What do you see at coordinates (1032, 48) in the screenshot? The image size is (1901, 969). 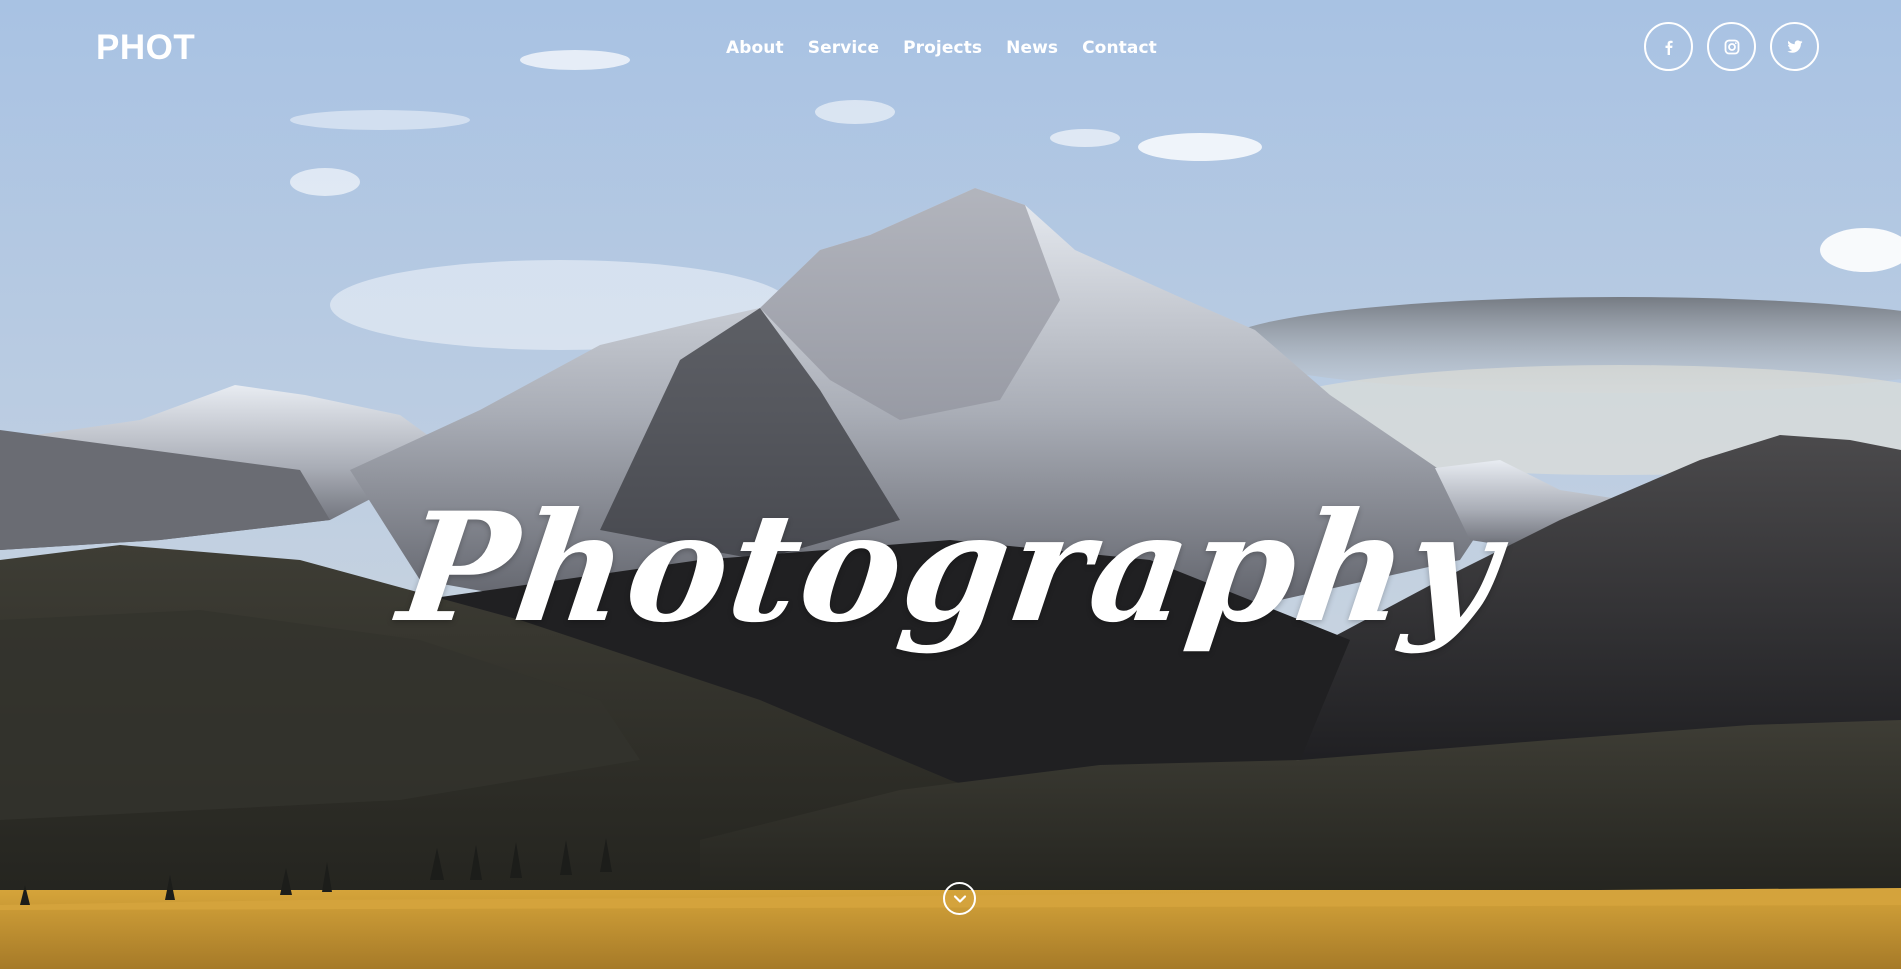 I see `nav-link-news: News` at bounding box center [1032, 48].